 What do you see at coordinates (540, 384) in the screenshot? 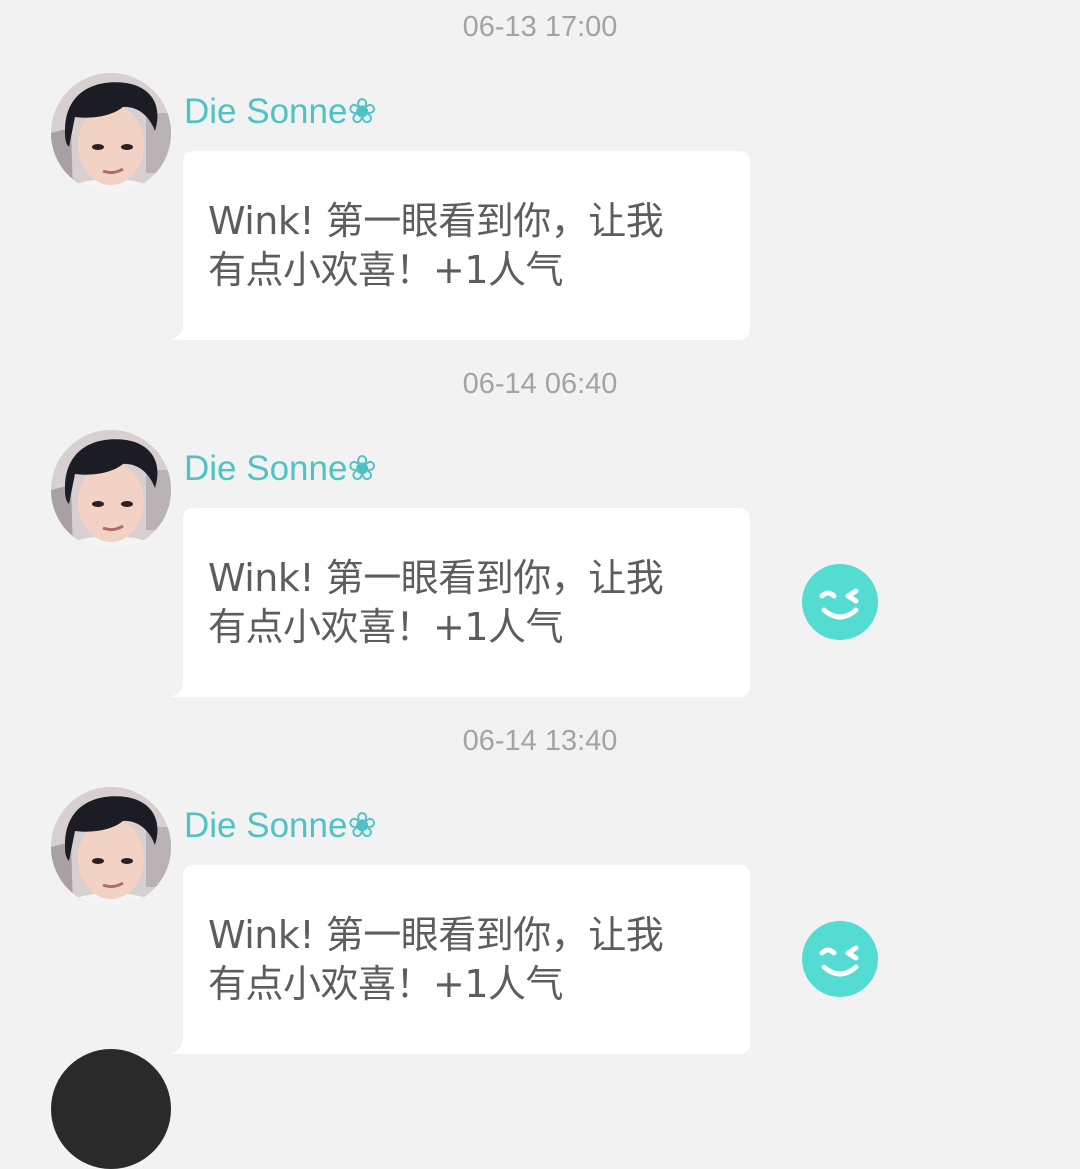
I see `message-timestamp: 06-14 06:40` at bounding box center [540, 384].